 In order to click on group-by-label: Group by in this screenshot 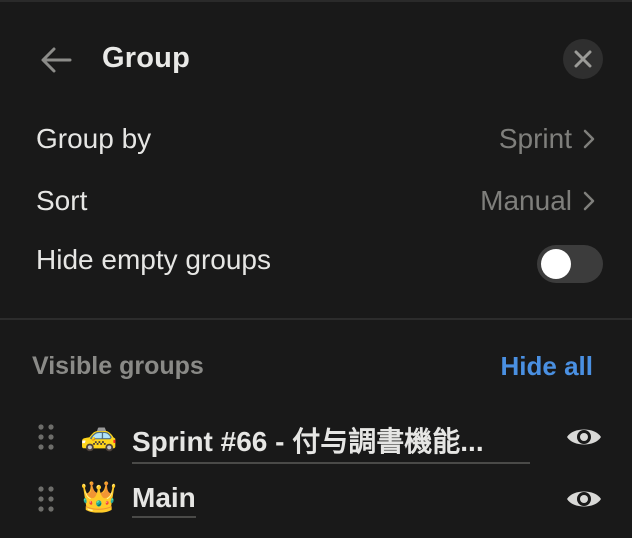, I will do `click(94, 138)`.